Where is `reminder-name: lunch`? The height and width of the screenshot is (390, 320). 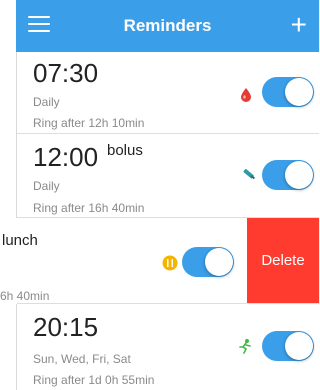
reminder-name: lunch is located at coordinates (20, 240).